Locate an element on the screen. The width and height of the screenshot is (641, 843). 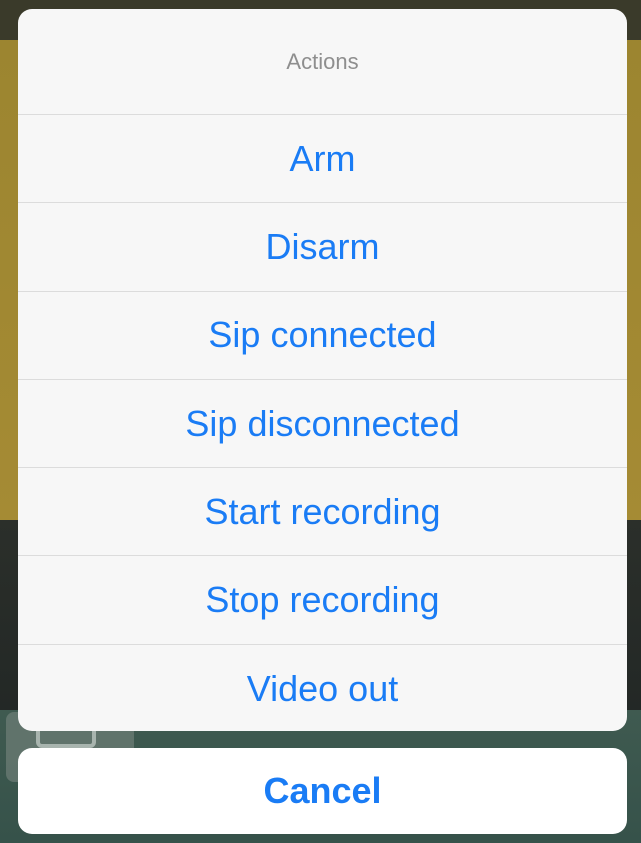
action-video-out-button: Video out is located at coordinates (322, 688).